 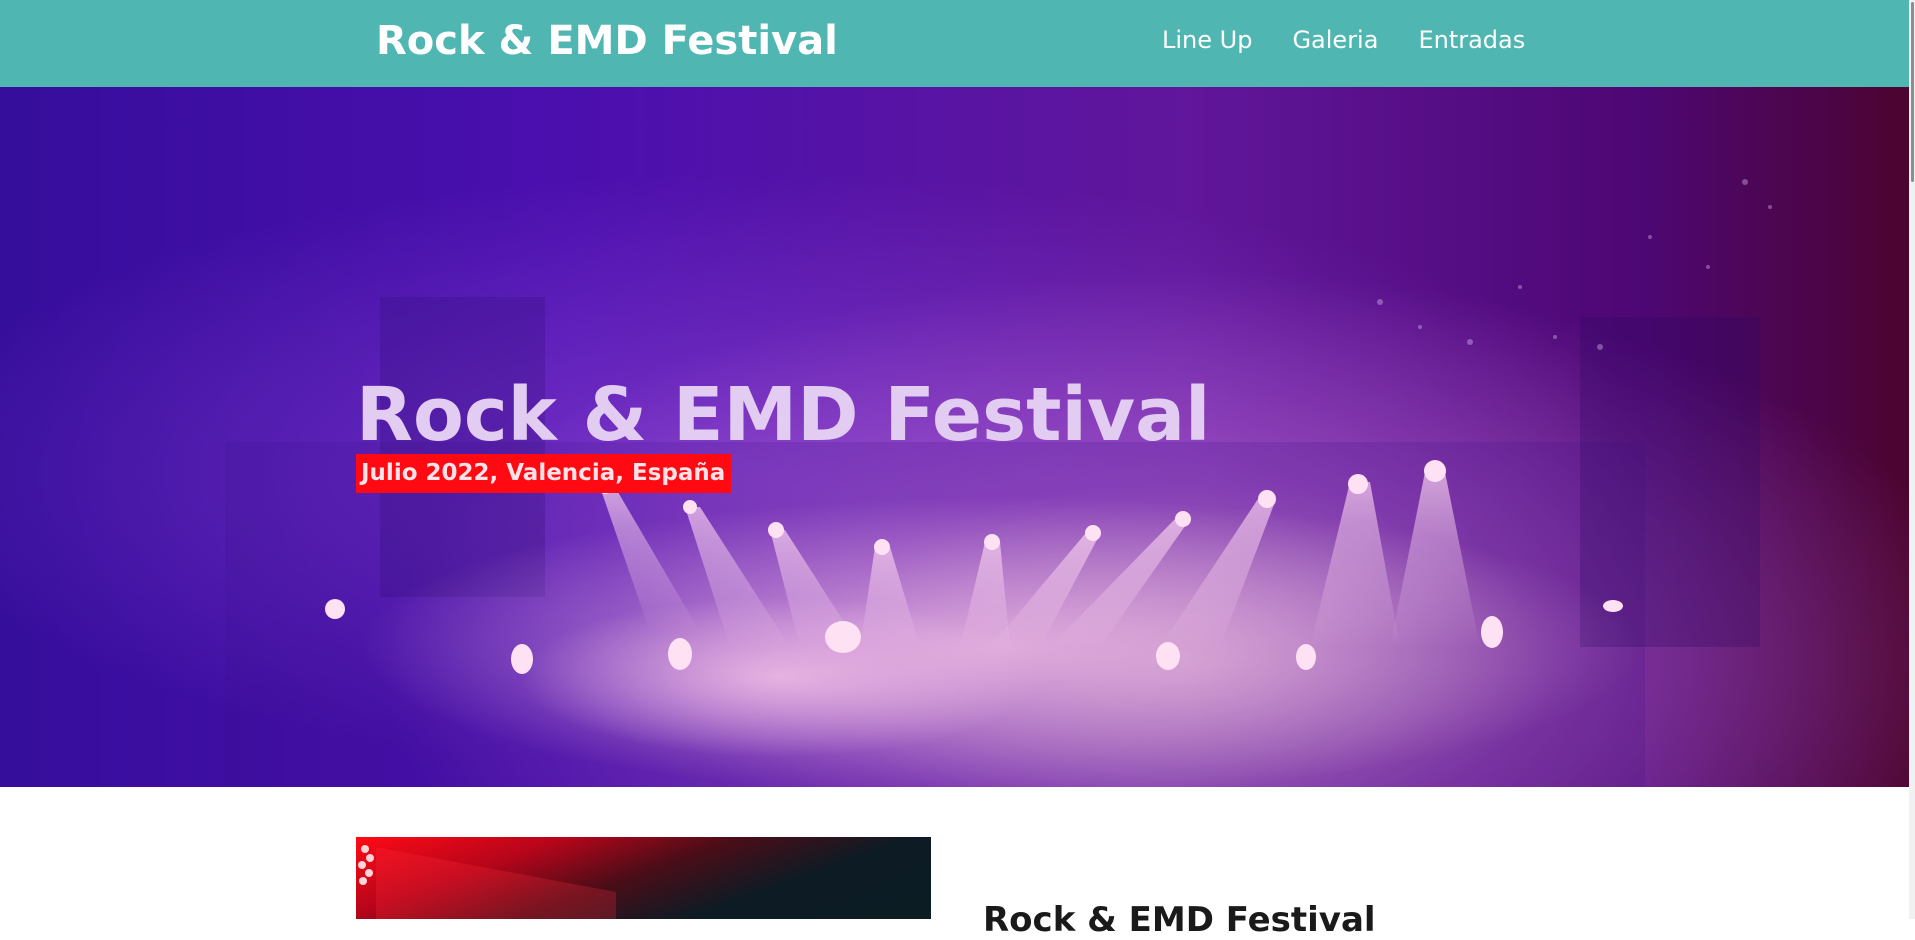 I want to click on nav-link-galeria: Galeria, so click(x=1335, y=40).